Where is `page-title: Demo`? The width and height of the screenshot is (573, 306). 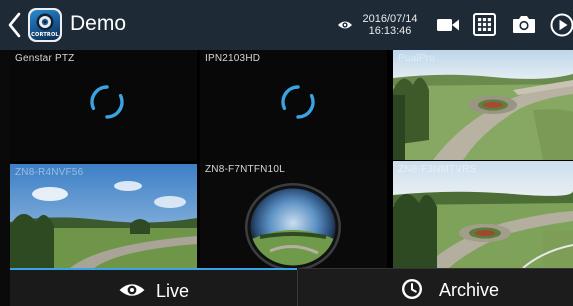
page-title: Demo is located at coordinates (98, 23).